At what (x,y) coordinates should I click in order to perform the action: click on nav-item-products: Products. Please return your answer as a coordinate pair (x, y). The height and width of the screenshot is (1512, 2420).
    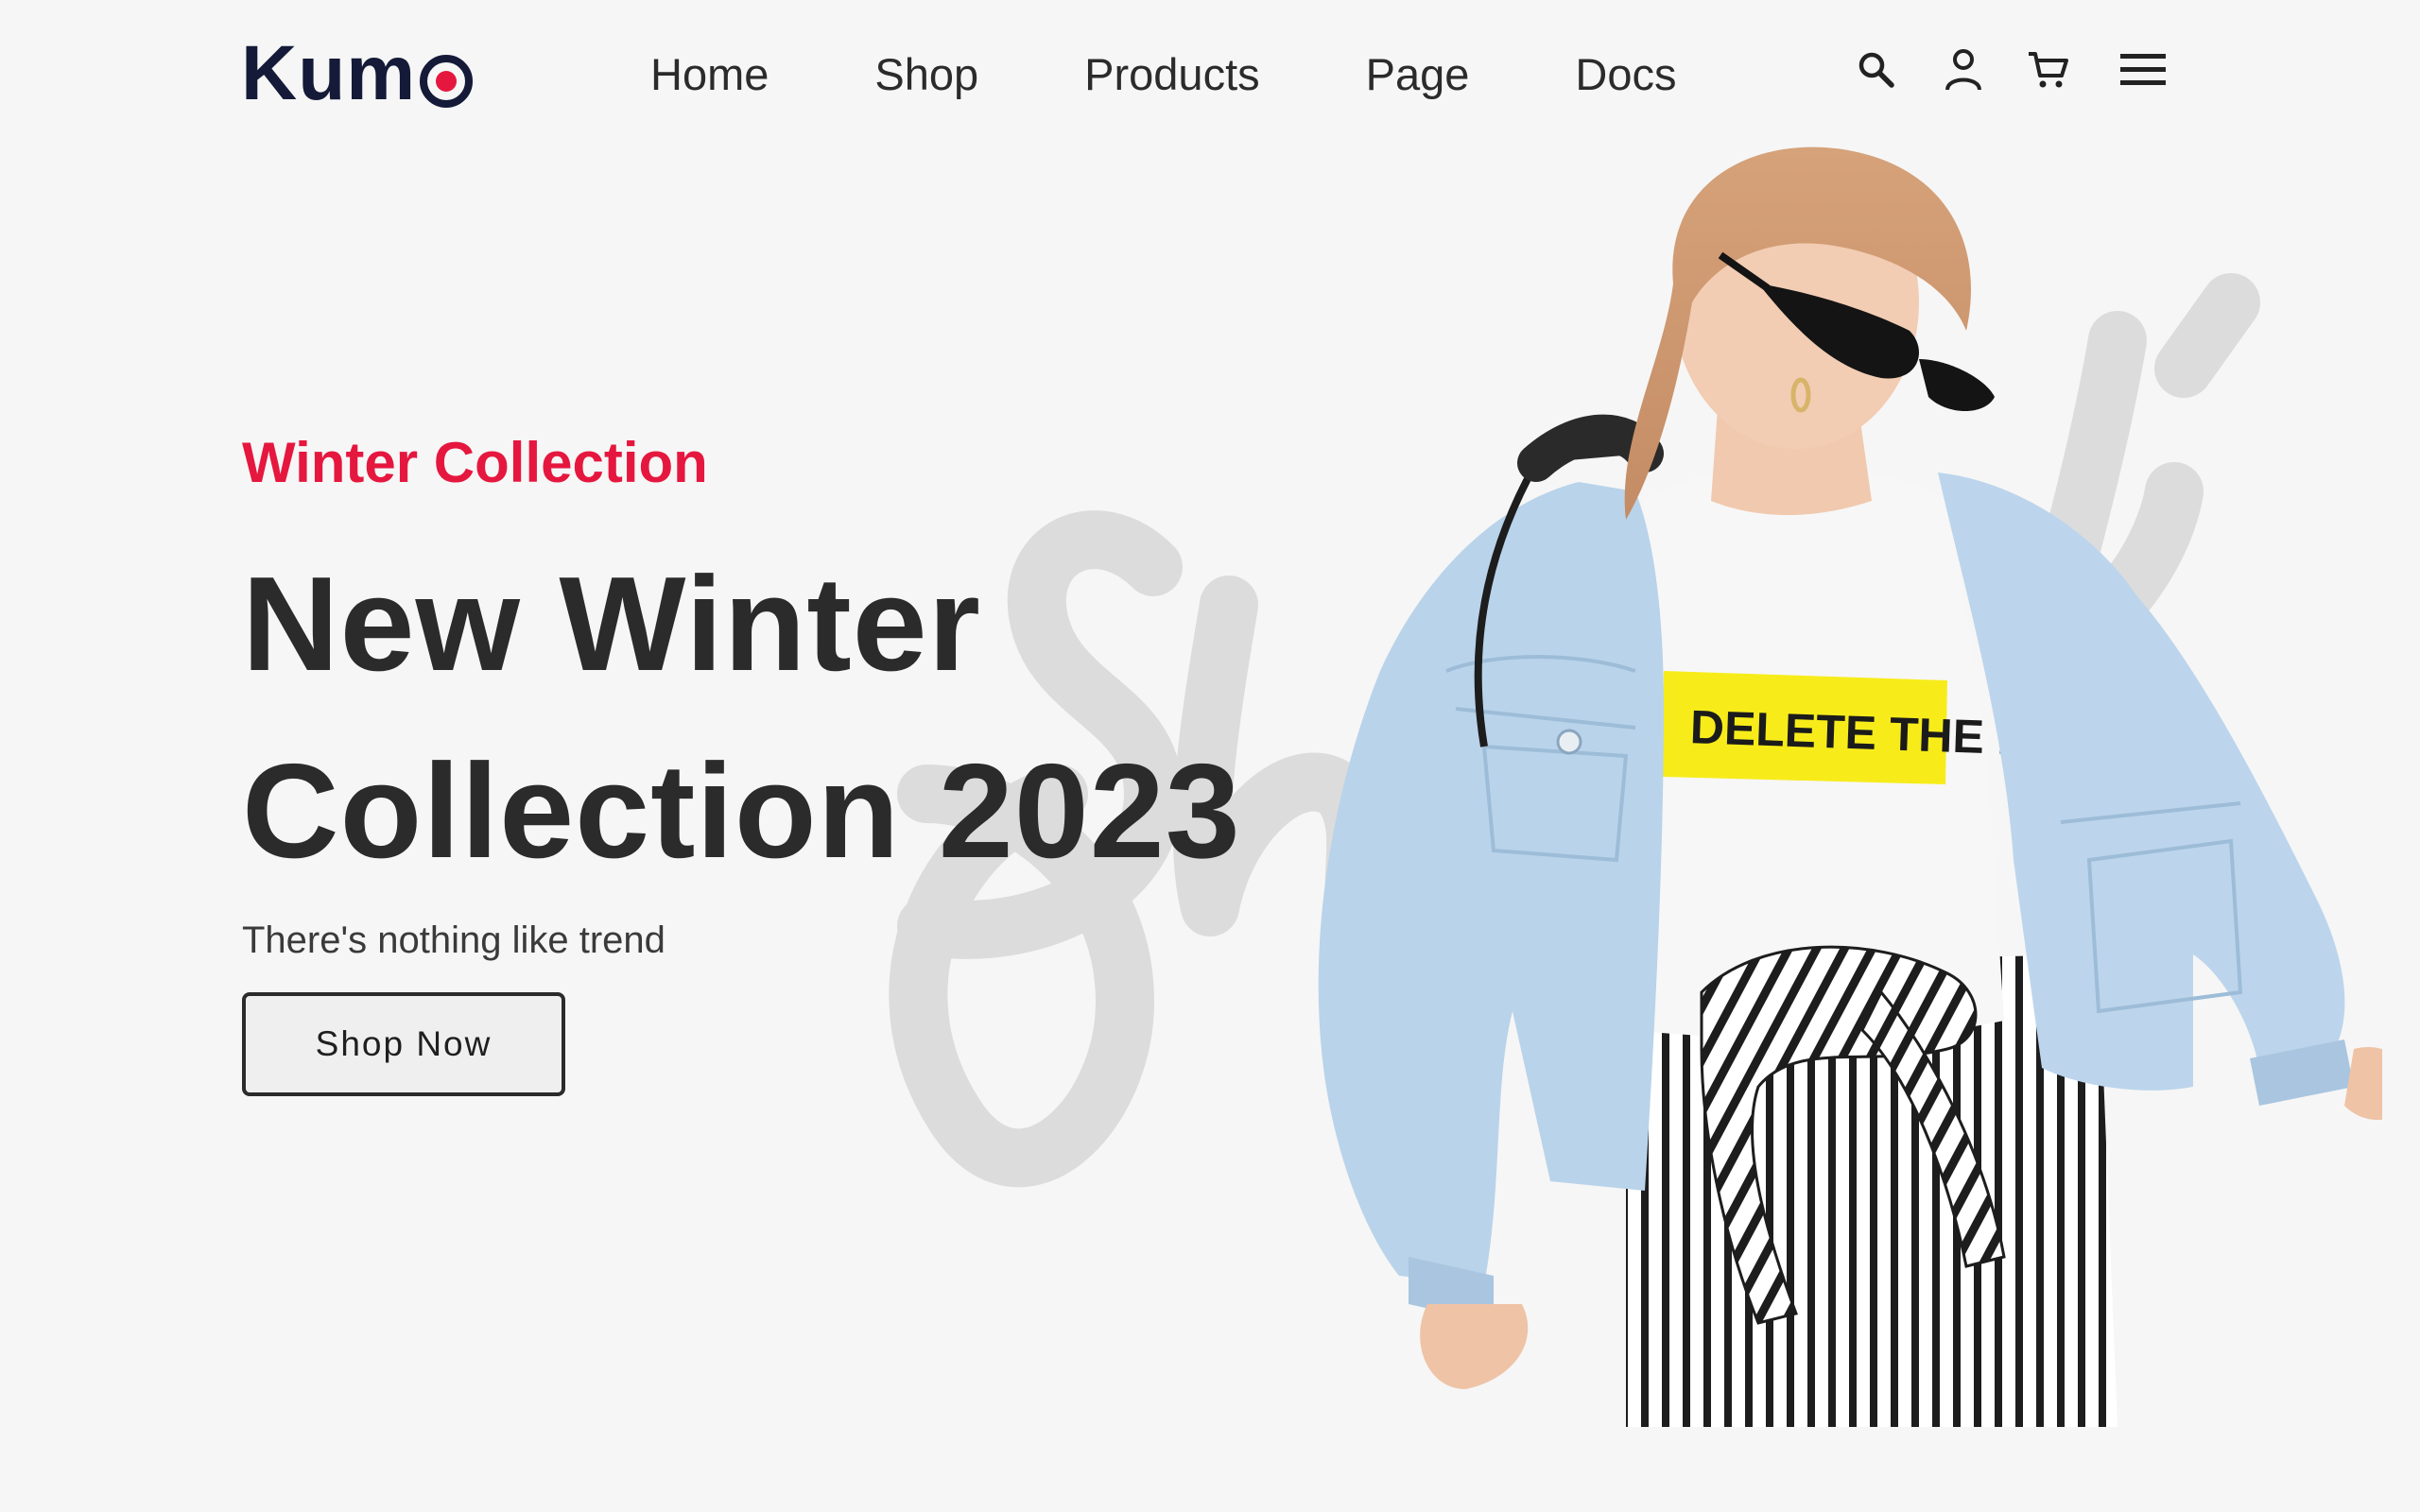
    Looking at the image, I should click on (1171, 75).